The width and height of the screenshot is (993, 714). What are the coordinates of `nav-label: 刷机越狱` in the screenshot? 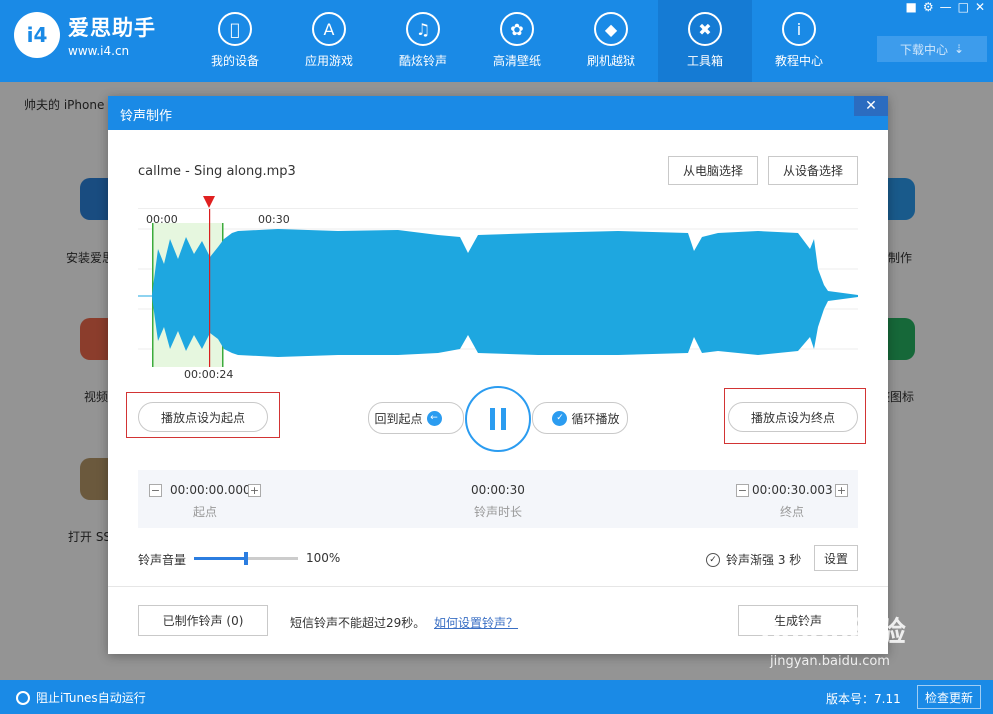 It's located at (610, 61).